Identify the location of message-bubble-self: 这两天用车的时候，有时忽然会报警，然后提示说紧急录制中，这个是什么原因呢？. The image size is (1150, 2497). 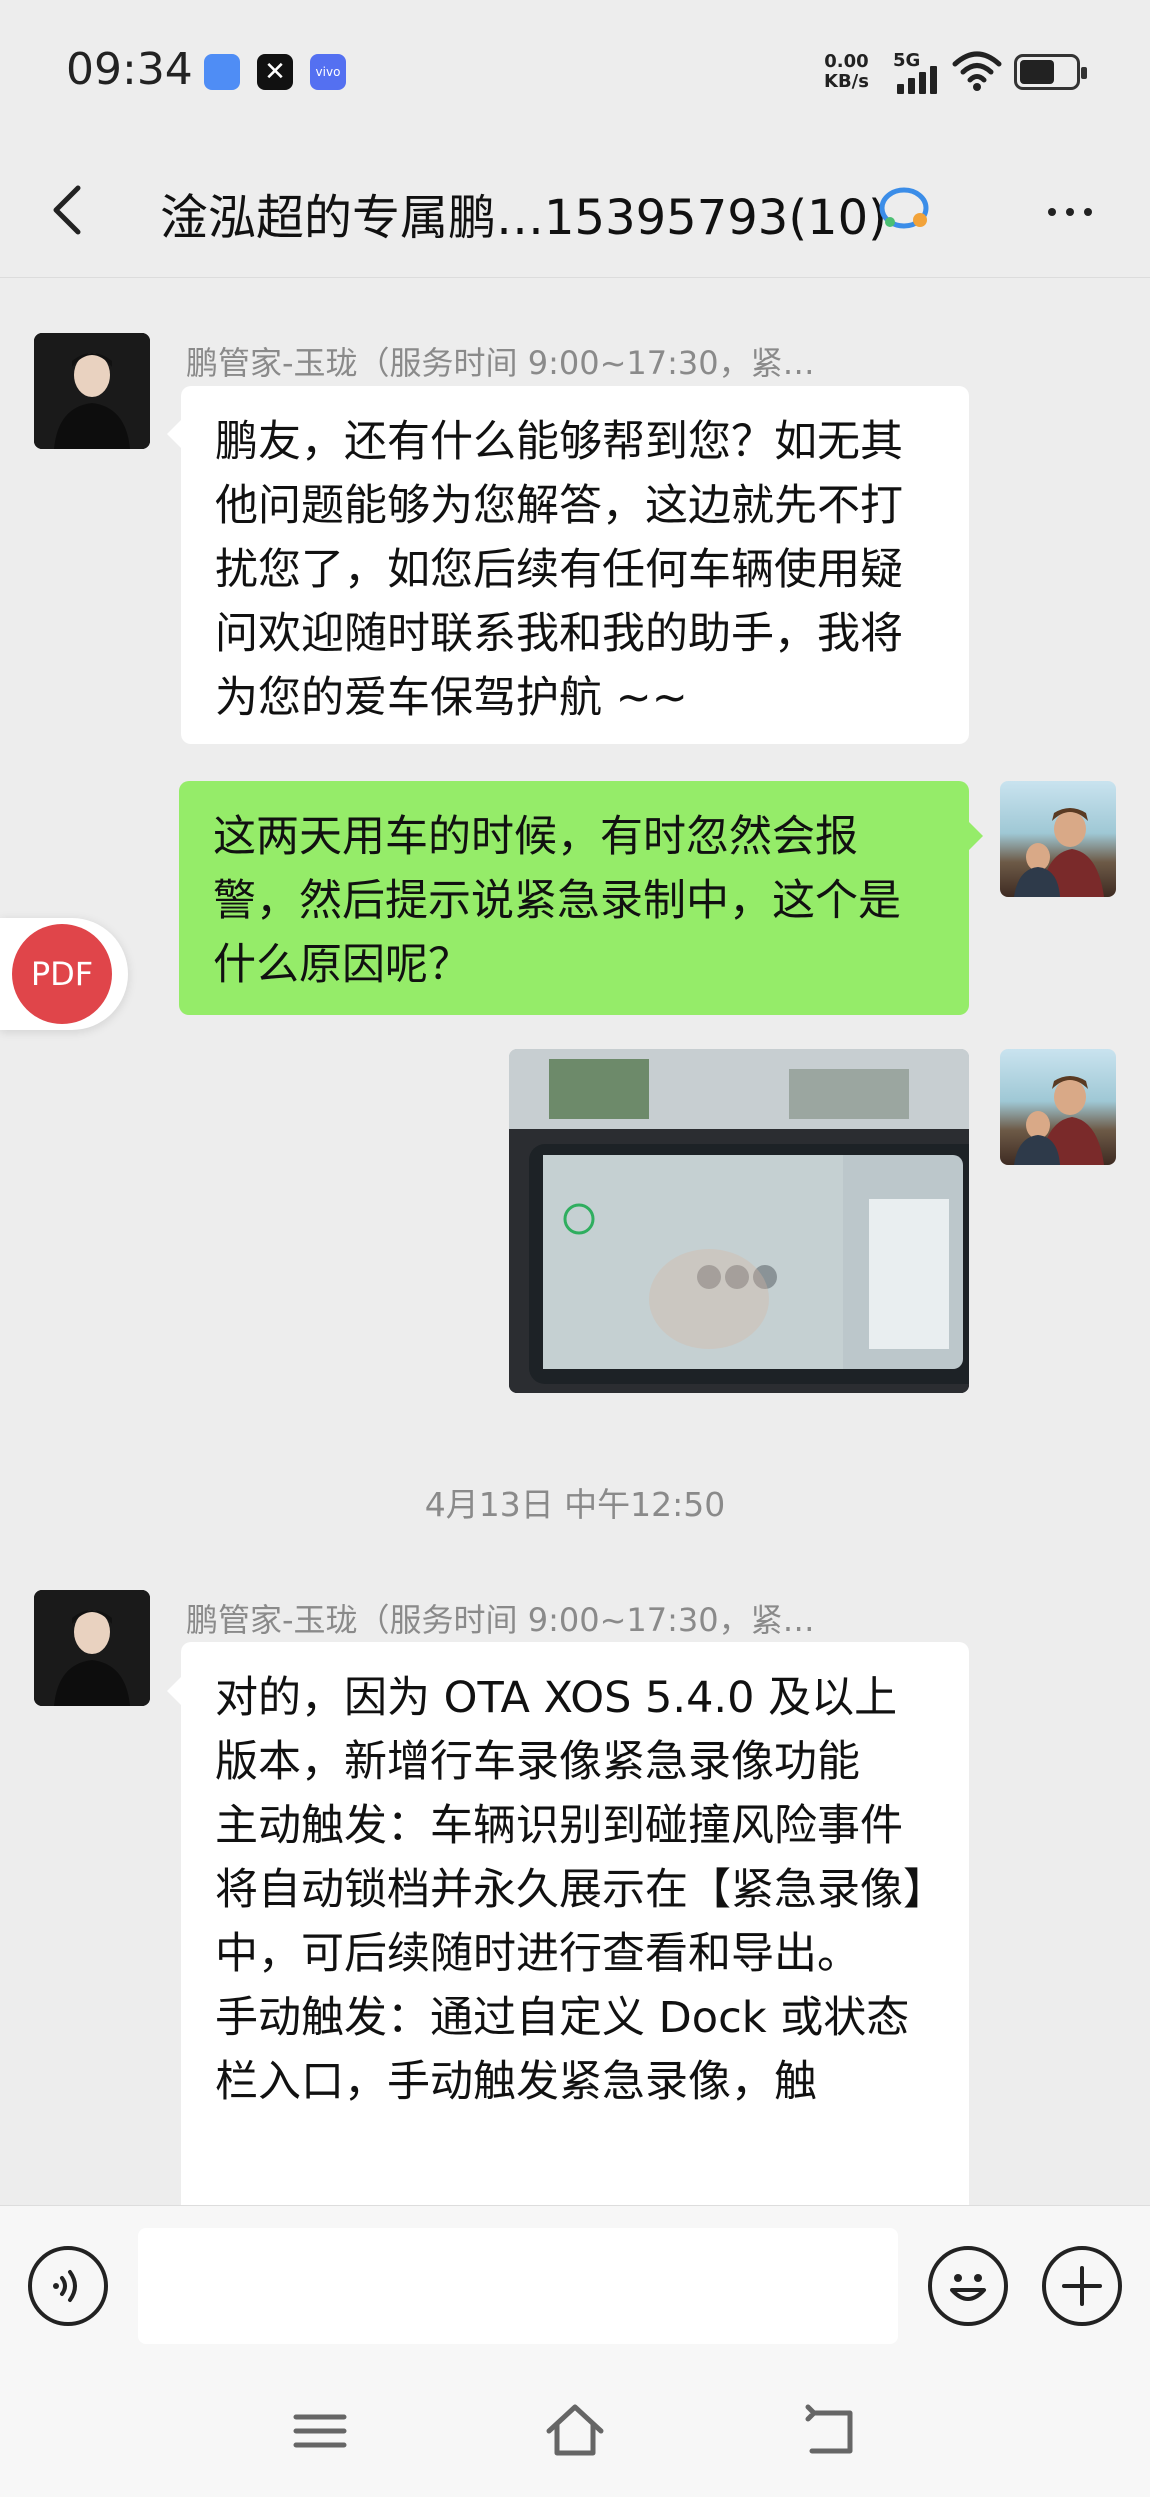
(574, 898).